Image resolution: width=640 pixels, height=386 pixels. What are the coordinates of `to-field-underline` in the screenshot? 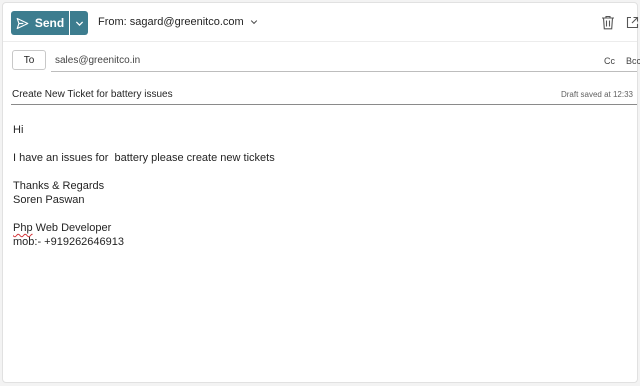 It's located at (344, 71).